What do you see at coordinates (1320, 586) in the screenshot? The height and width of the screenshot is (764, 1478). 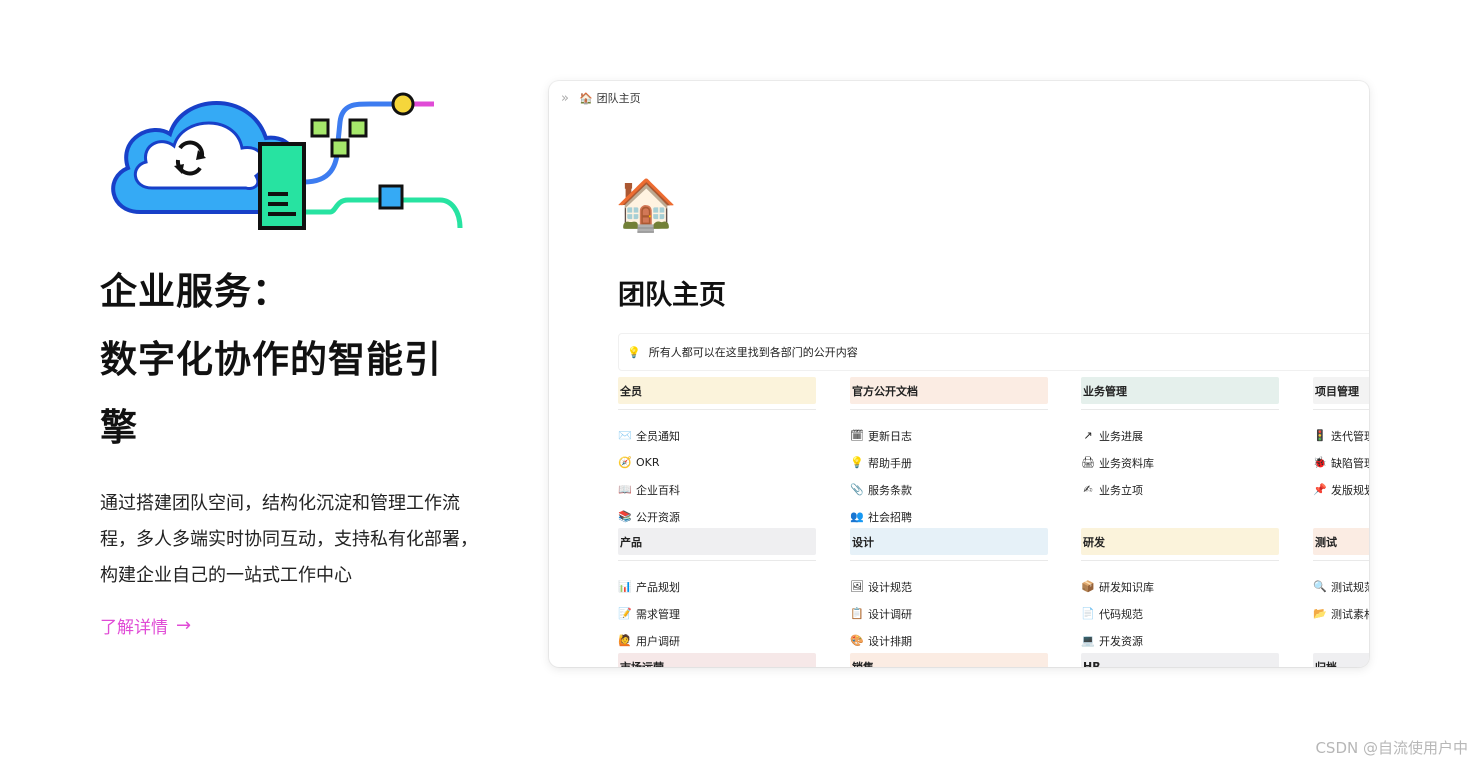 I see `page-emoji-icon: 🔍` at bounding box center [1320, 586].